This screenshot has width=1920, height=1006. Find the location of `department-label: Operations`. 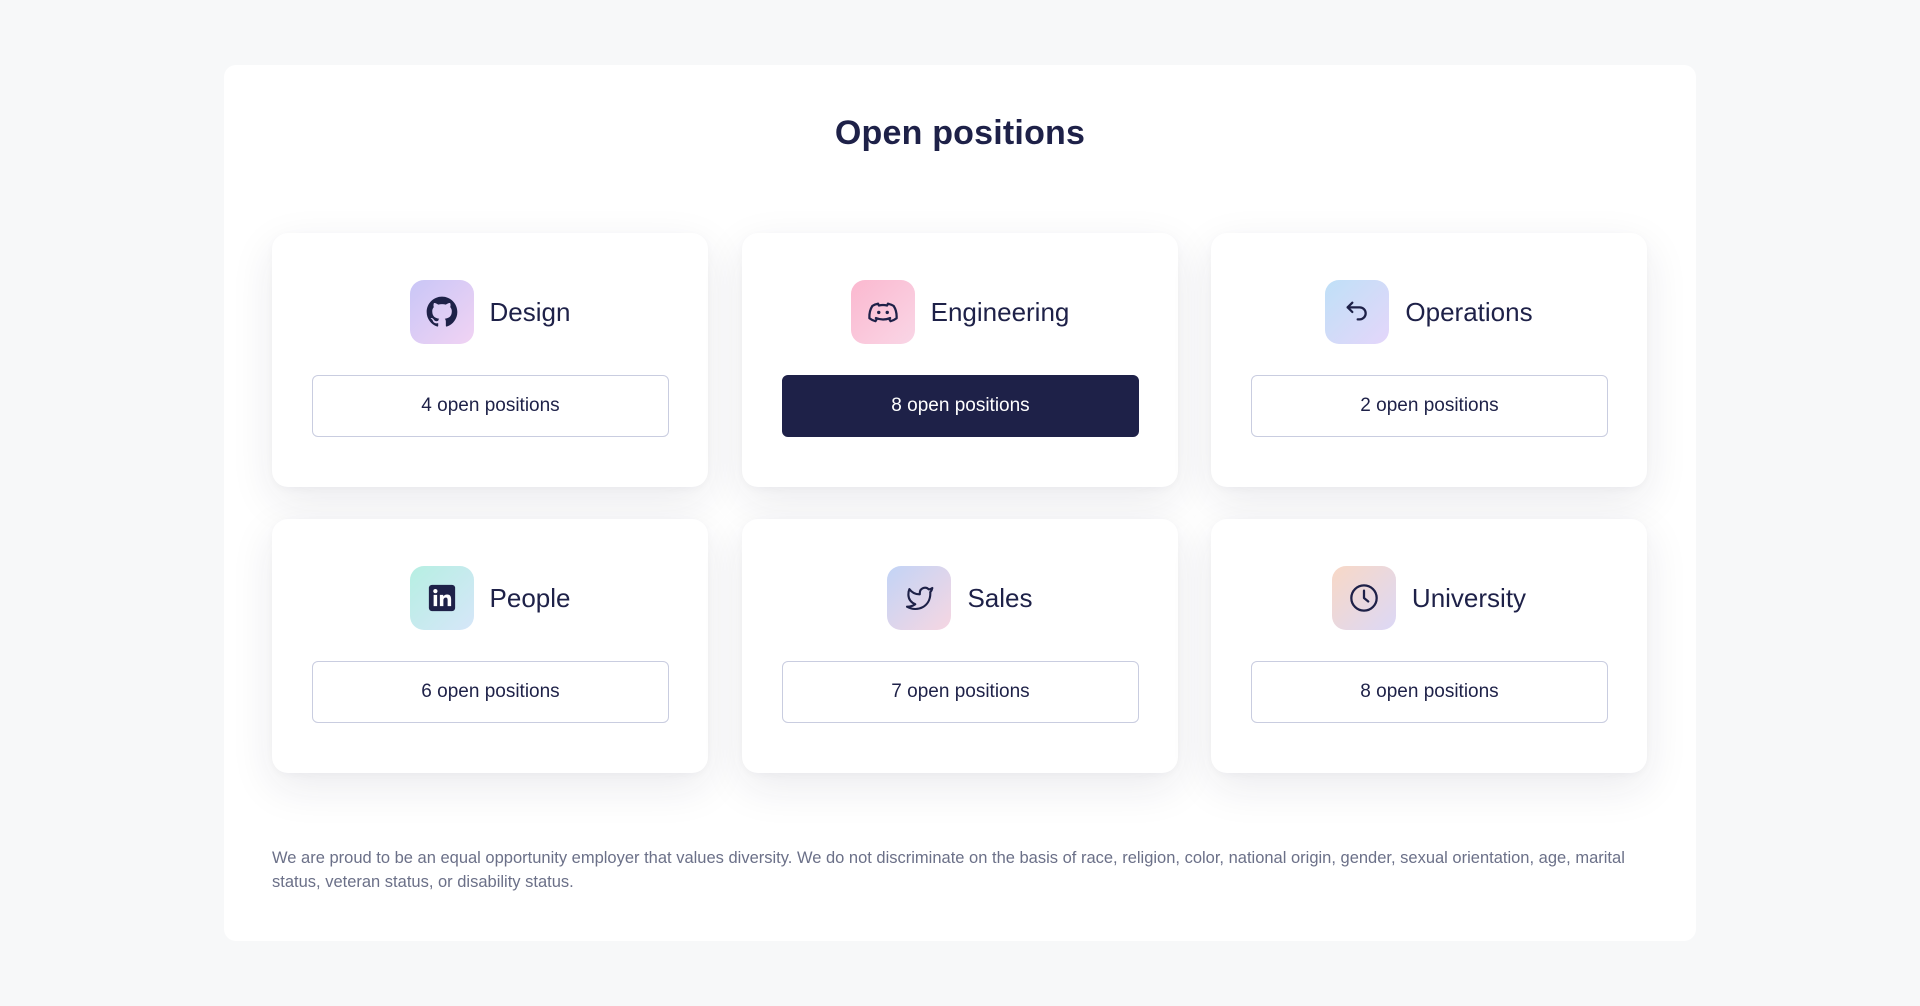

department-label: Operations is located at coordinates (1469, 311).